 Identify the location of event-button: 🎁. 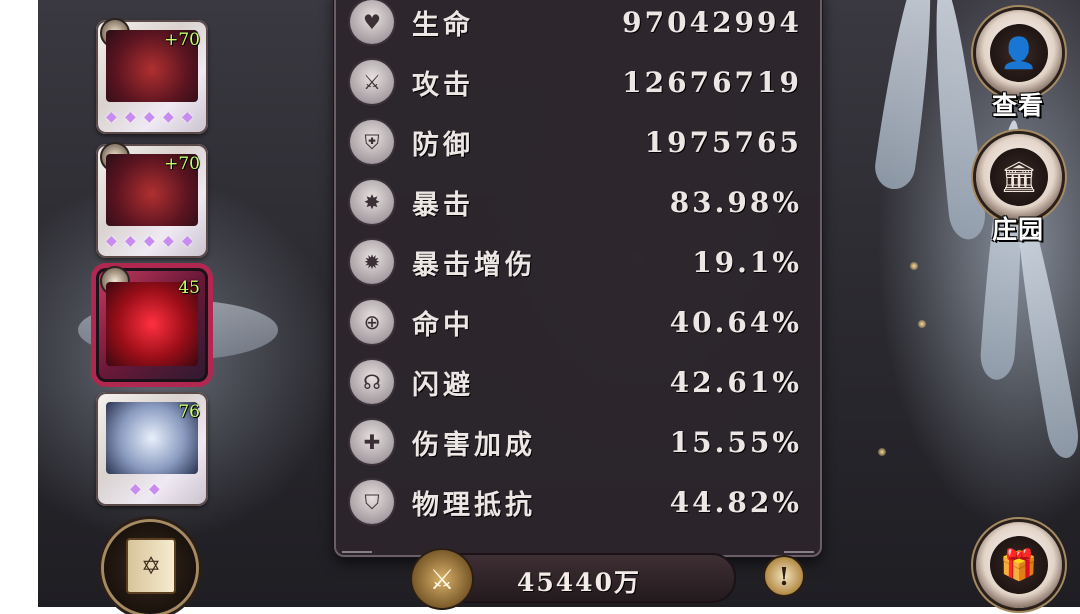
(1019, 565).